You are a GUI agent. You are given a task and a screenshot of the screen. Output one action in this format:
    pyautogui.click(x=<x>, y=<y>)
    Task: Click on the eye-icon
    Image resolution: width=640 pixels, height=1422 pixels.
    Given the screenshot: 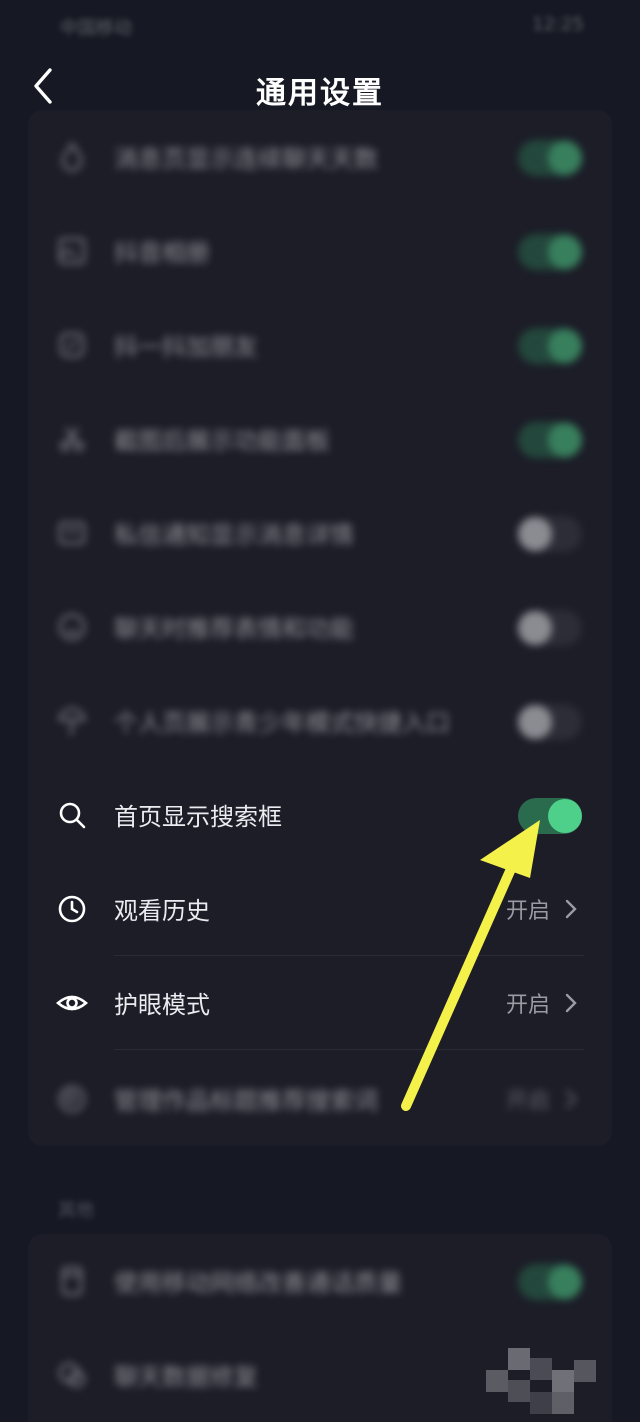 What is the action you would take?
    pyautogui.click(x=72, y=1003)
    